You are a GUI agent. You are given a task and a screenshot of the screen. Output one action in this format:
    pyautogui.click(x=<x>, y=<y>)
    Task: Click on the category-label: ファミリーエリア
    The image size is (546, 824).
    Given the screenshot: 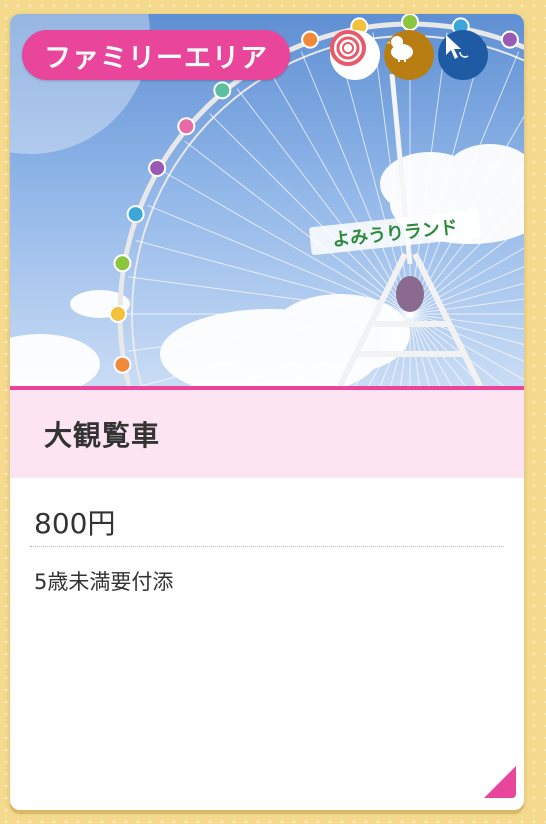 What is the action you would take?
    pyautogui.click(x=156, y=58)
    